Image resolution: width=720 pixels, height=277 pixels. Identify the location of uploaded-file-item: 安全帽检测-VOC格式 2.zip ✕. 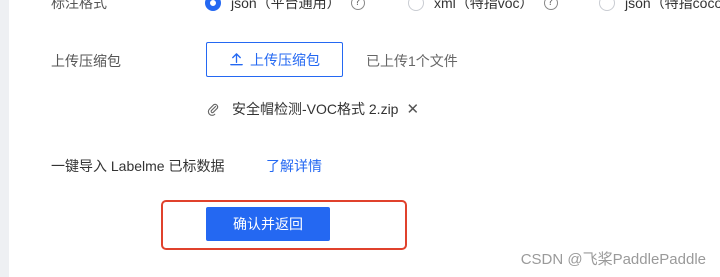
(312, 109).